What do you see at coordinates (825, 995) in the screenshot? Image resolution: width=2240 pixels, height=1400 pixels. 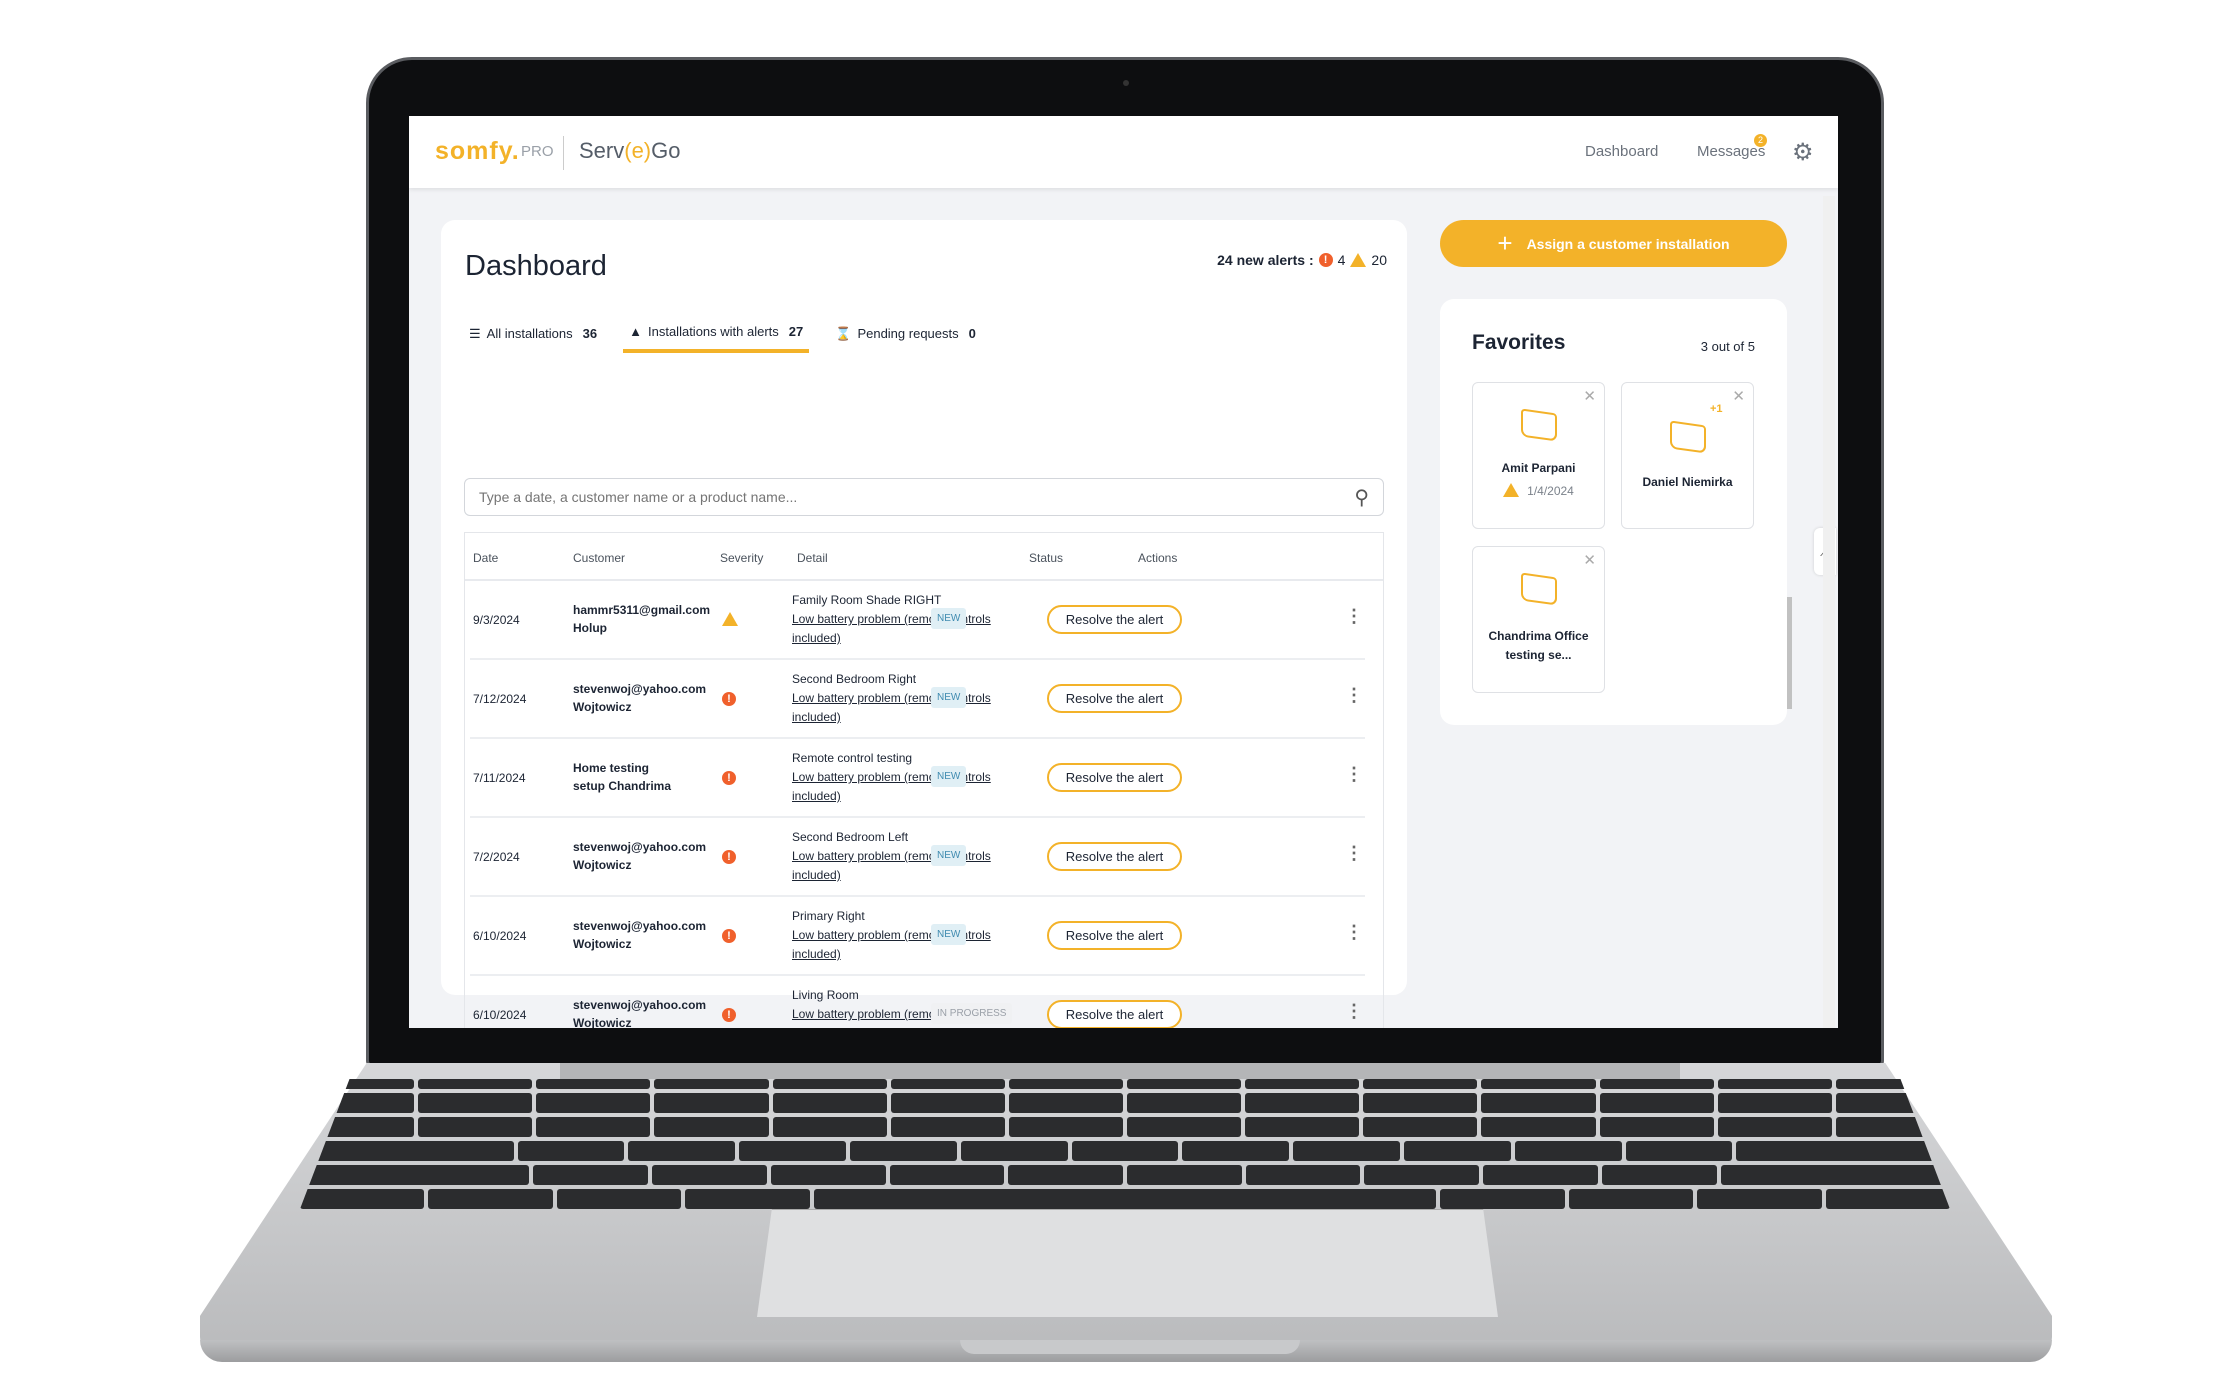 I see `row-detail-title: Living Room` at bounding box center [825, 995].